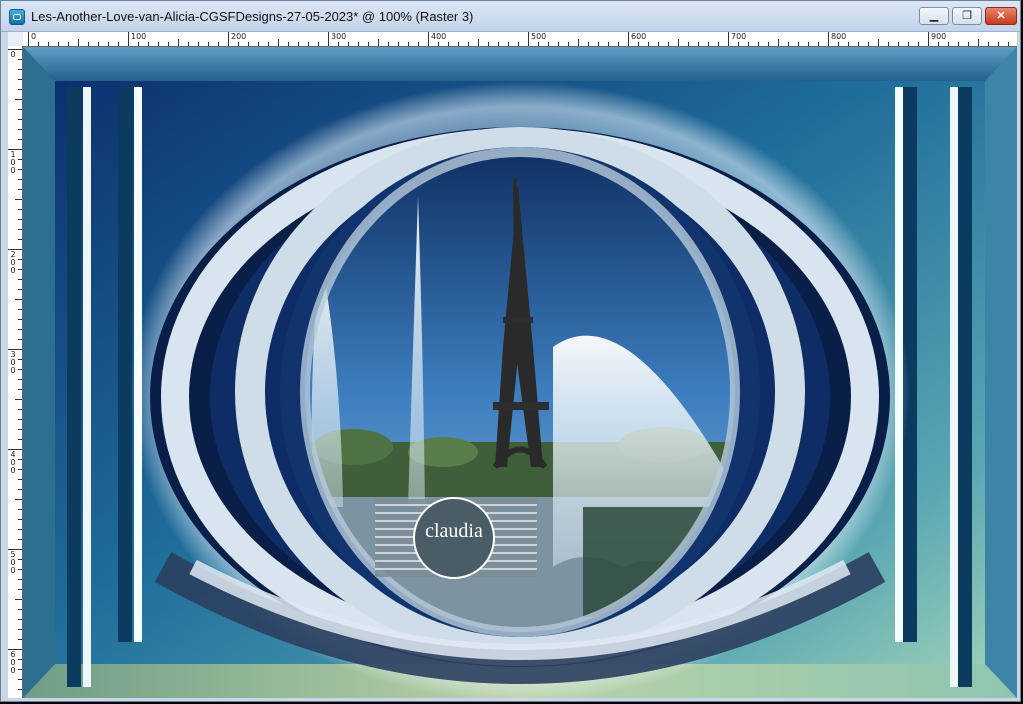 This screenshot has height=704, width=1023. What do you see at coordinates (13, 662) in the screenshot?
I see `ruler-label: 600` at bounding box center [13, 662].